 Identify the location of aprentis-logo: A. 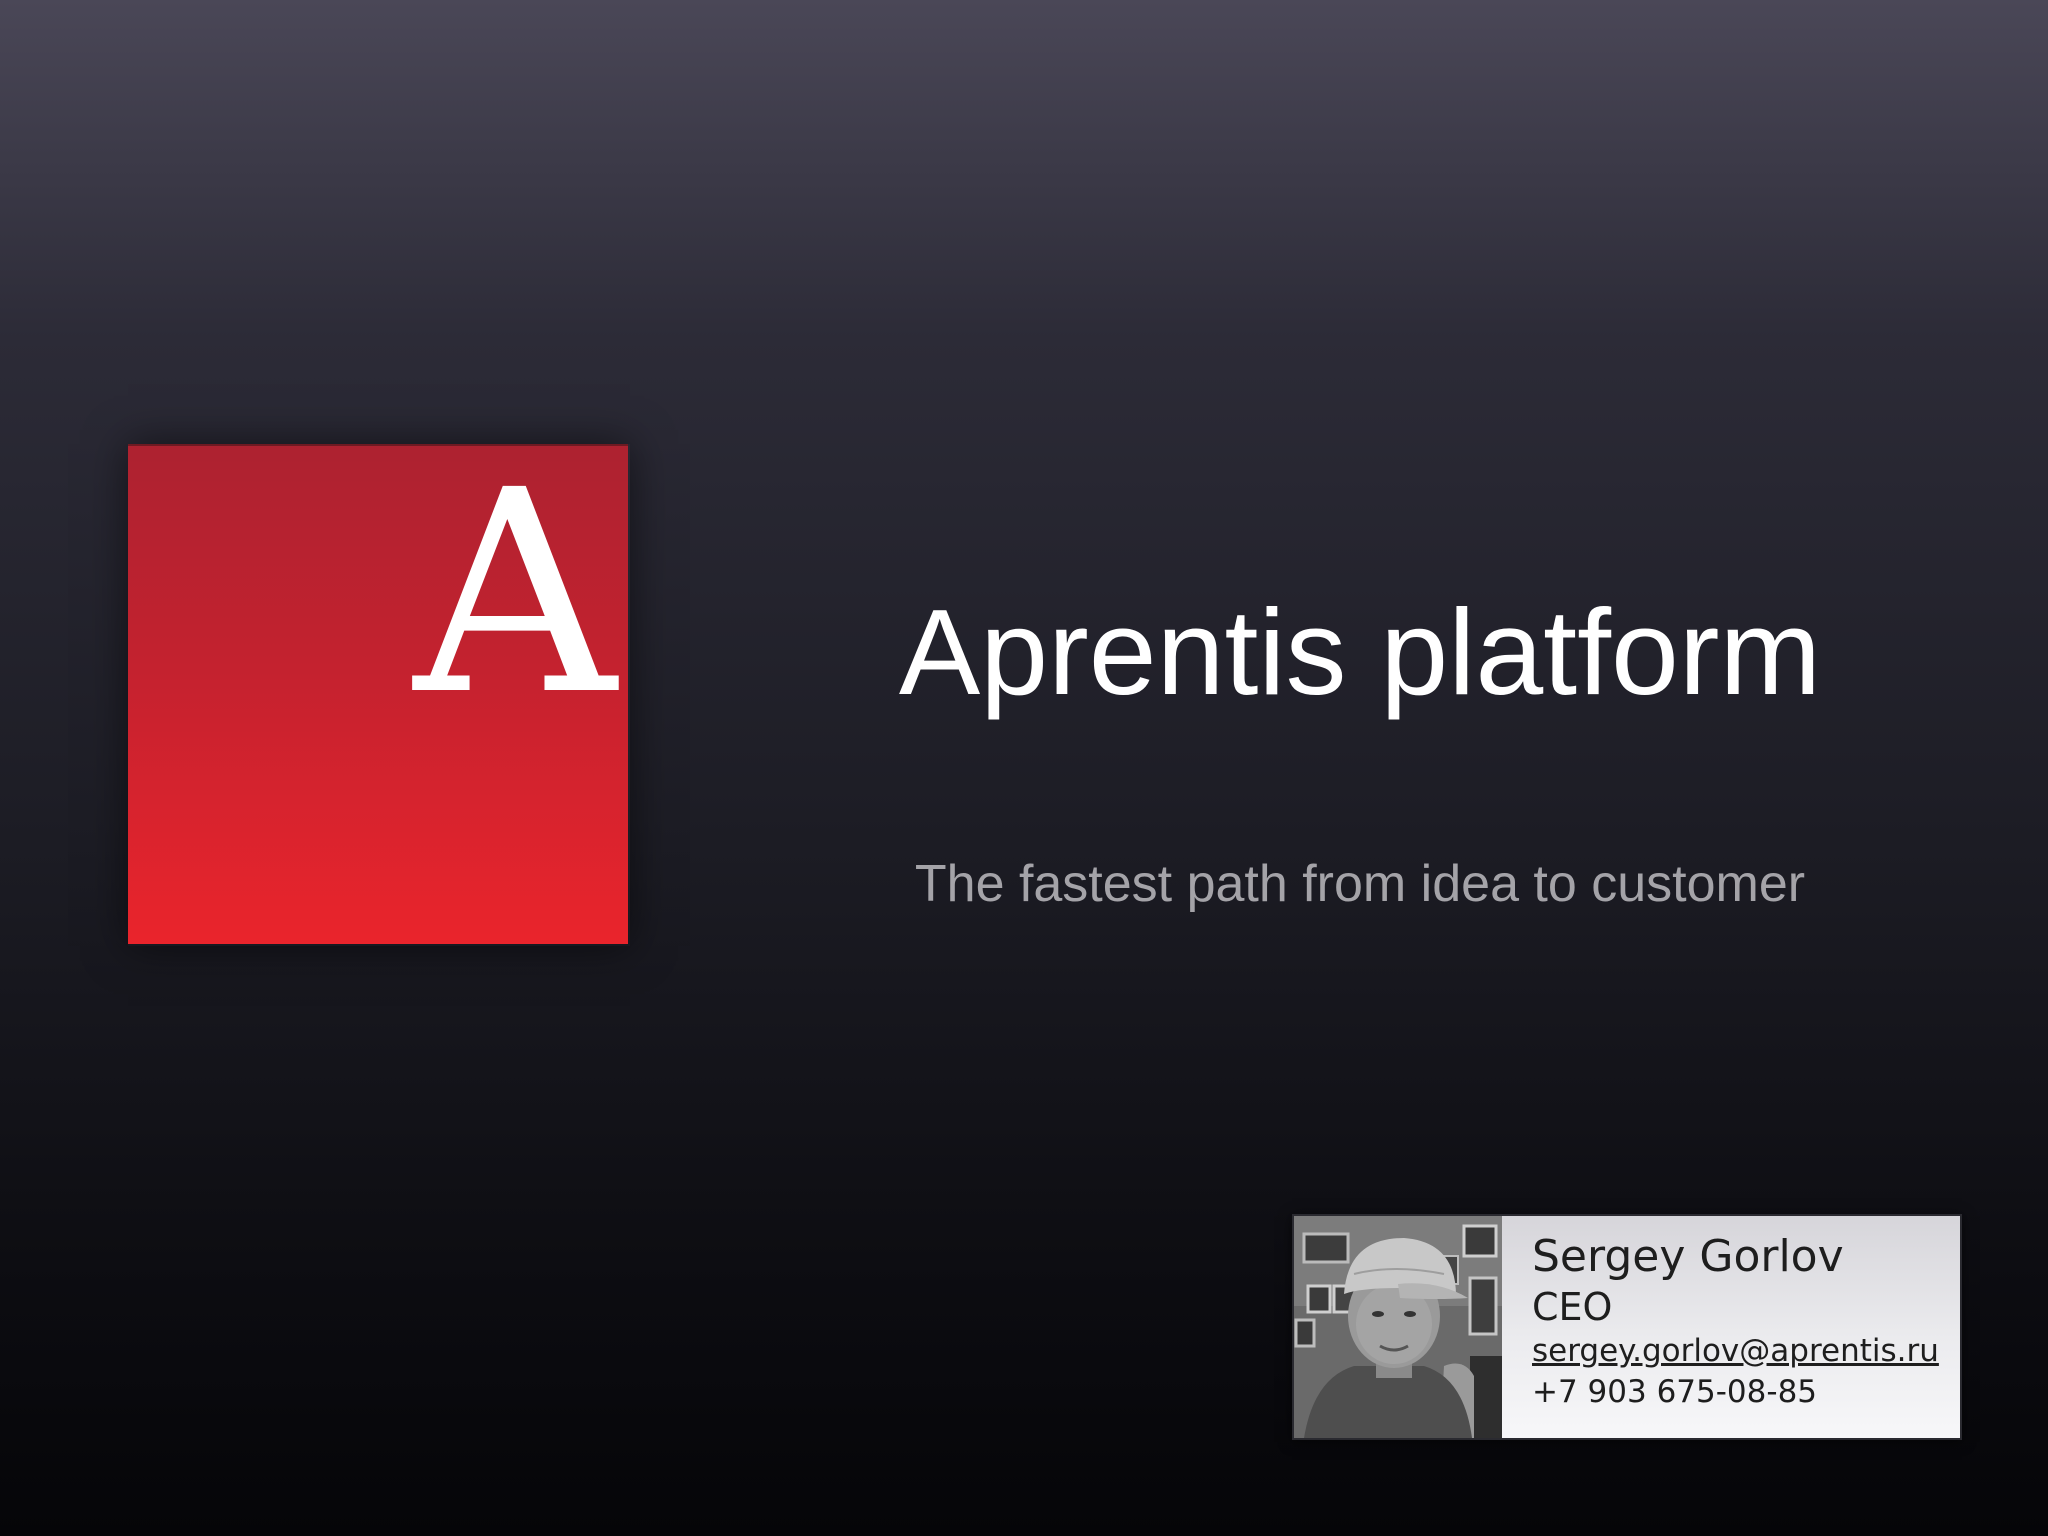
(378, 694).